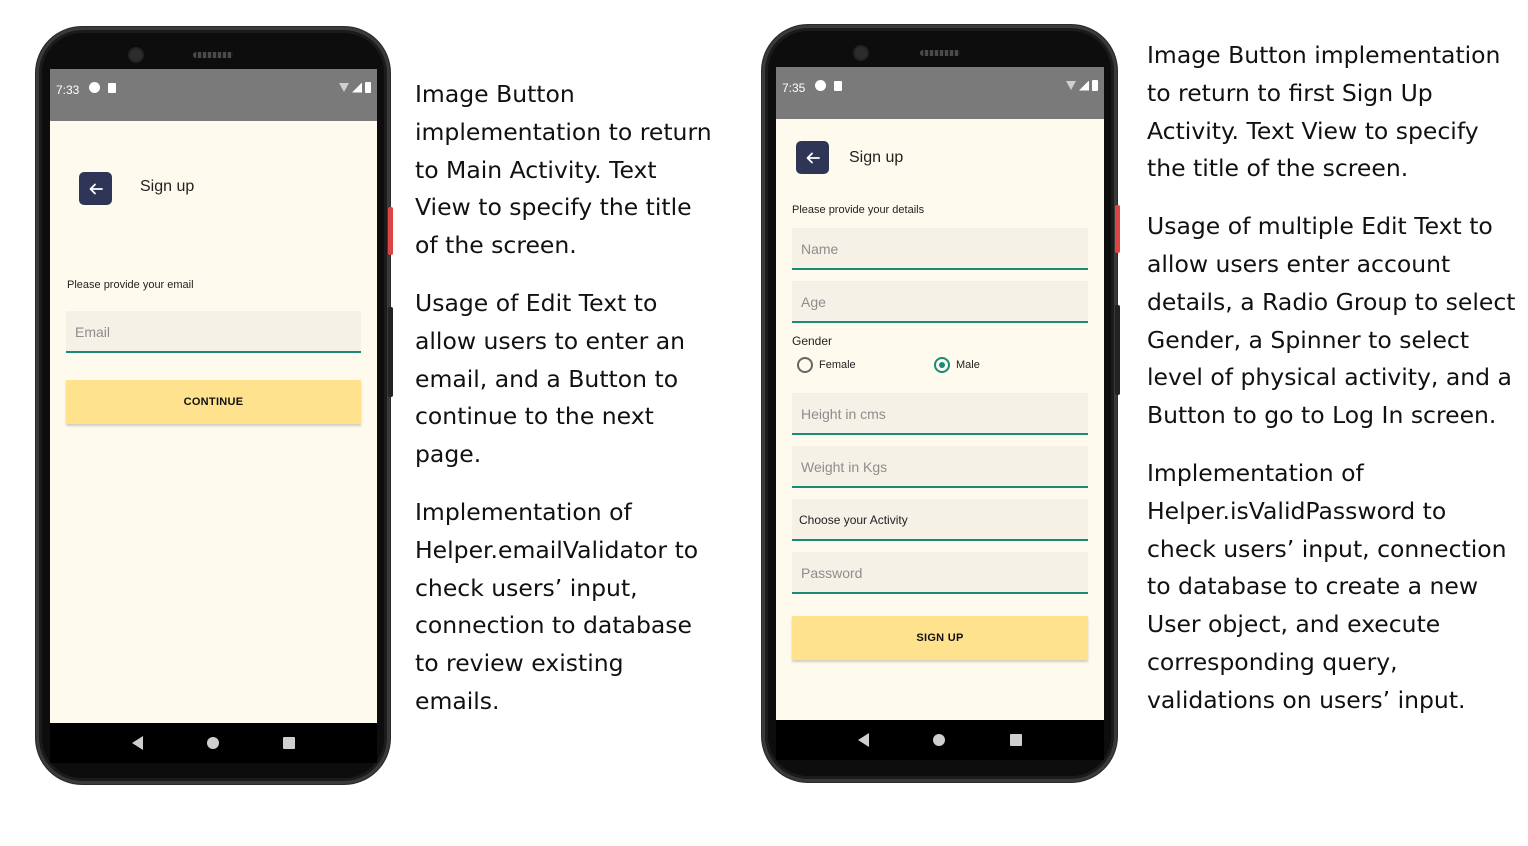  What do you see at coordinates (853, 520) in the screenshot?
I see `activity-spinner-value: Choose your Activity` at bounding box center [853, 520].